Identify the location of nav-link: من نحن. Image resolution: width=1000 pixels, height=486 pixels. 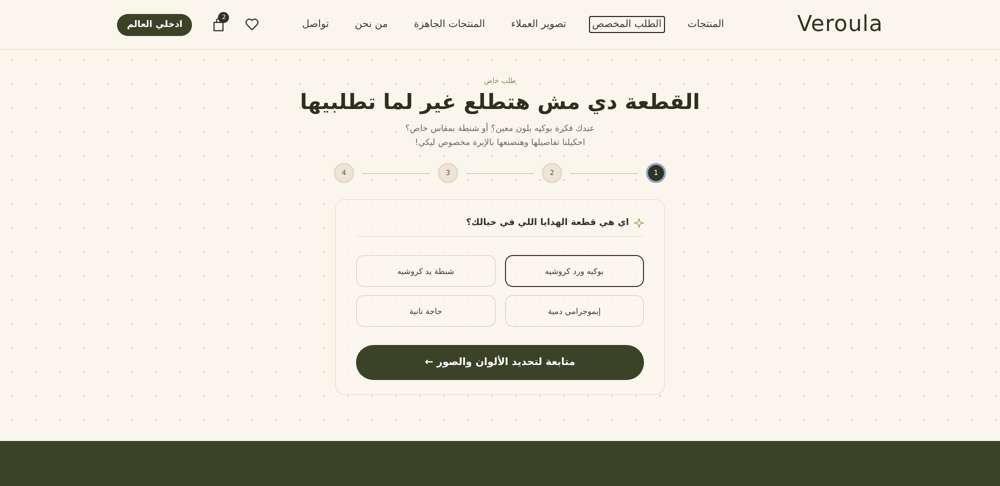
(371, 24).